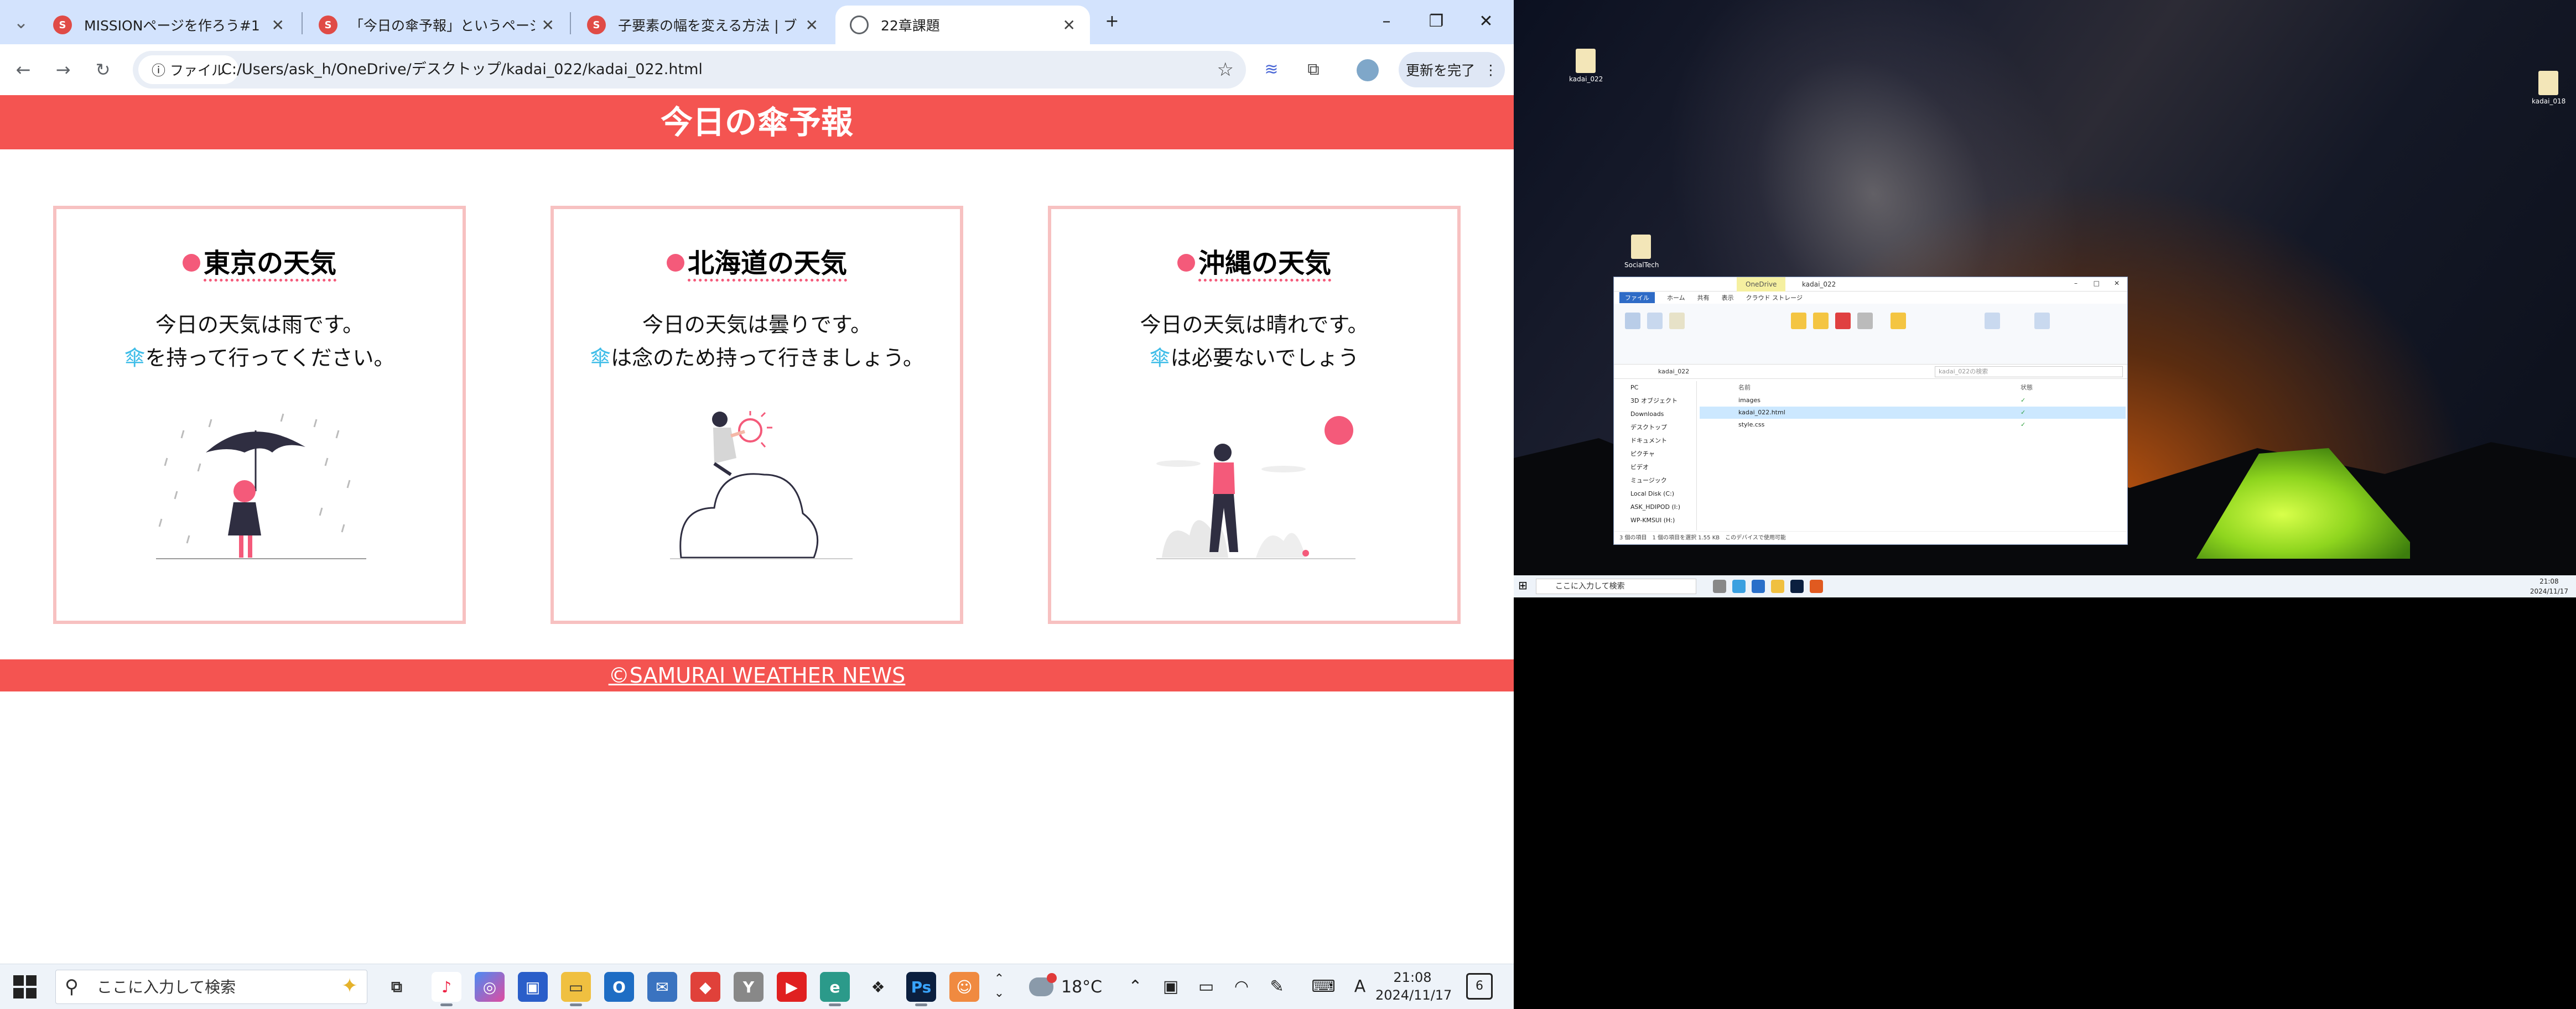 This screenshot has height=1009, width=2576. I want to click on tray-expand-icon: ⌃, so click(1135, 987).